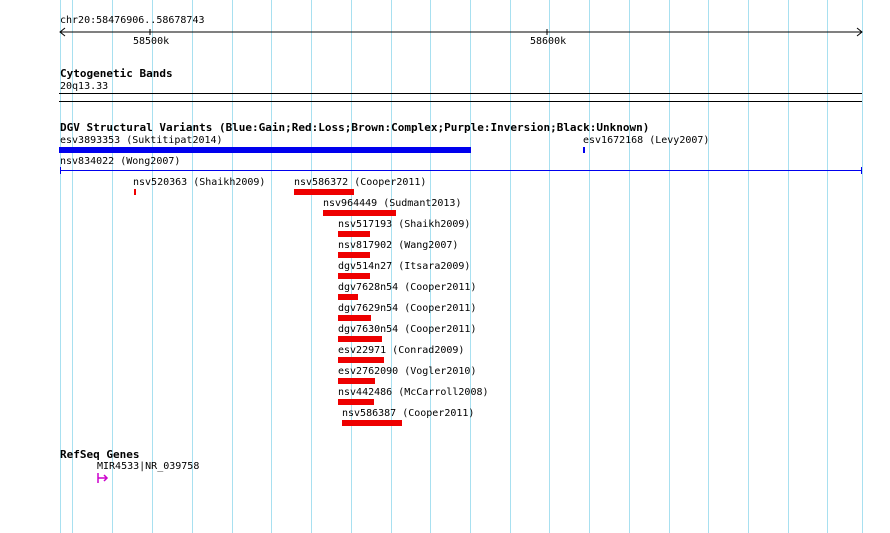 The image size is (890, 533). I want to click on variant-label: dgv514n27 (Itsara2009), so click(404, 266).